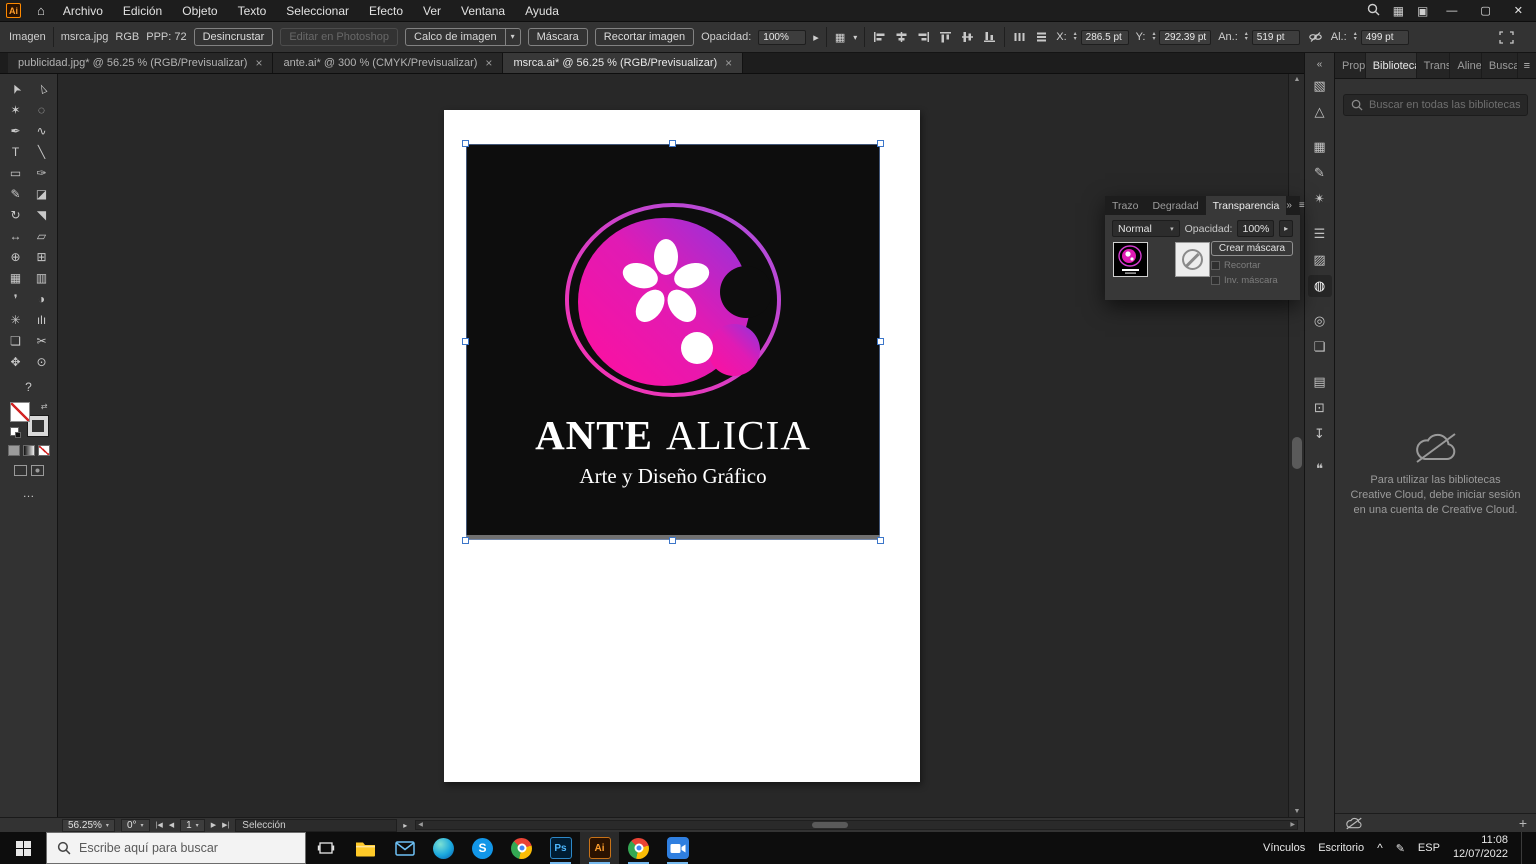  What do you see at coordinates (42, 173) in the screenshot?
I see `paintbrush-tool: ✑` at bounding box center [42, 173].